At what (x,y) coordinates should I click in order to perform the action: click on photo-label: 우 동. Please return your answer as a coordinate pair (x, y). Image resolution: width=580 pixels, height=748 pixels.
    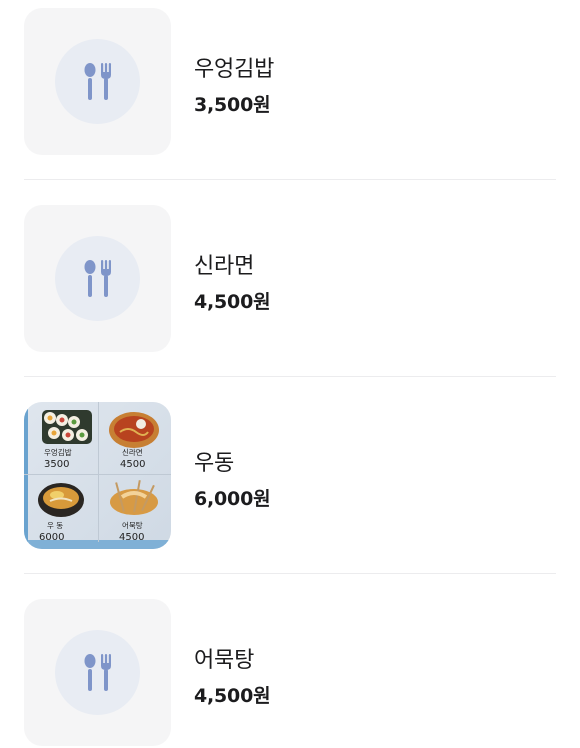
    Looking at the image, I should click on (55, 525).